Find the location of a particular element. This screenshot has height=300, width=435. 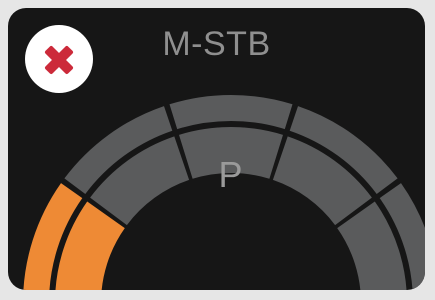

mode-title: M-STB is located at coordinates (216, 44).